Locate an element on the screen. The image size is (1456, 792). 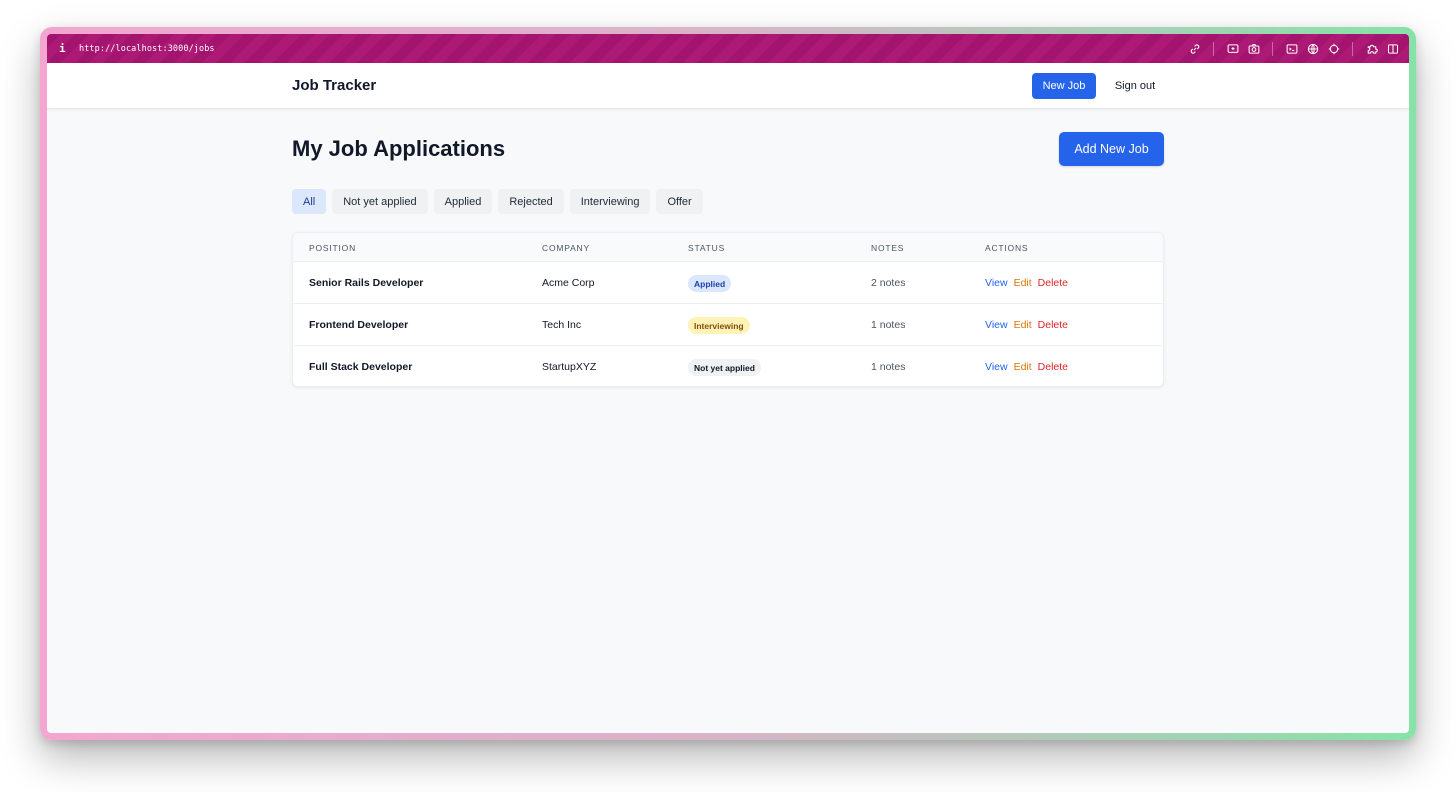
column-header-position: POSITION is located at coordinates (333, 248).